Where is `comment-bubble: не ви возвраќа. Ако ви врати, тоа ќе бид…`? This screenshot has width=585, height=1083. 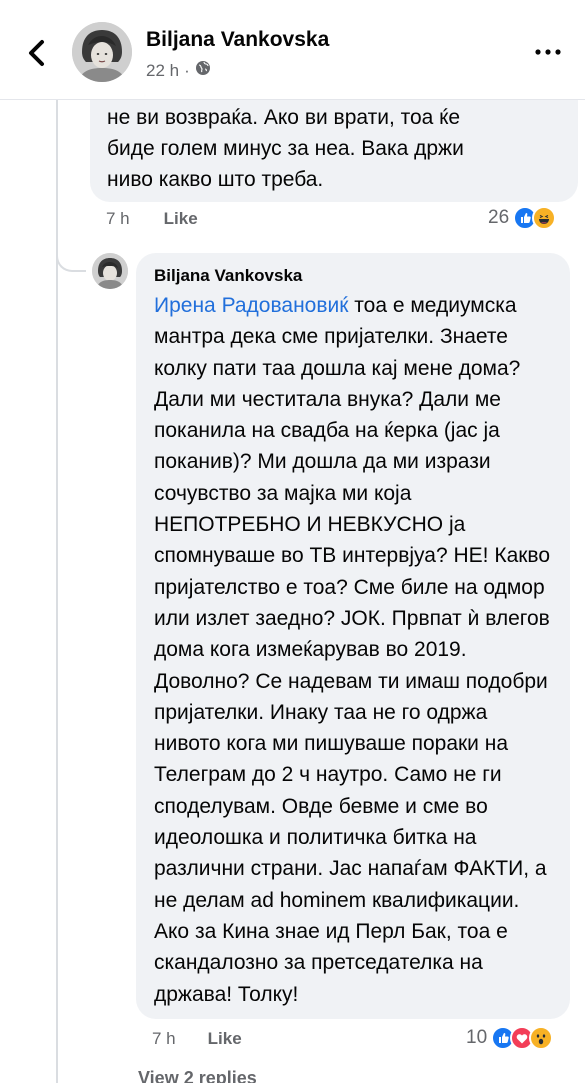 comment-bubble: не ви возвраќа. Ако ви врати, тоа ќе бид… is located at coordinates (334, 149).